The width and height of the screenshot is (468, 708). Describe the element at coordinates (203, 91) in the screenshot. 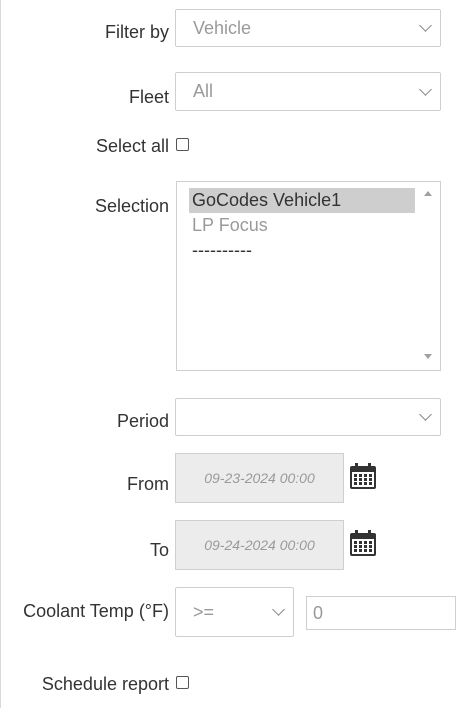

I see `fleet-value: All` at that location.